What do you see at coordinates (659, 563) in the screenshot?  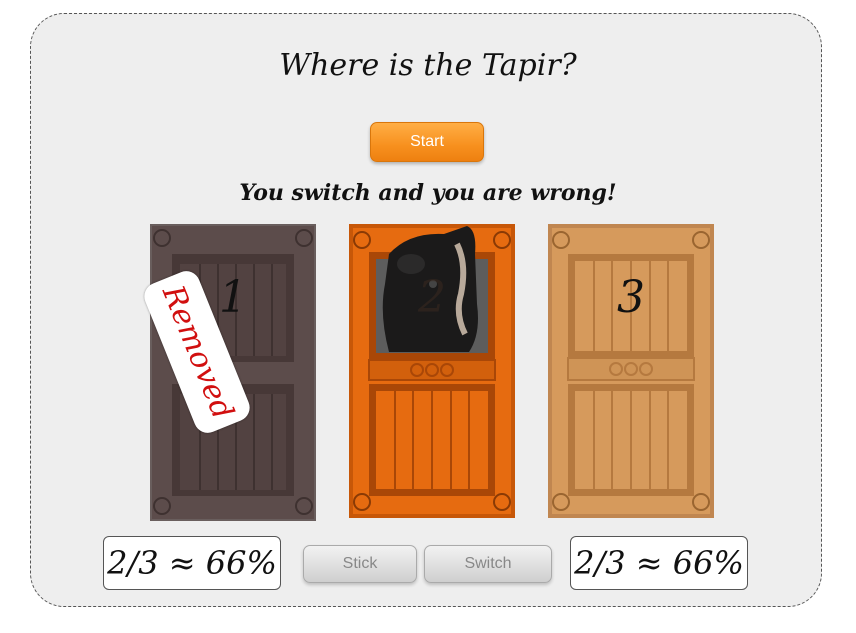 I see `switch-score: 2/3 ≈ 66%` at bounding box center [659, 563].